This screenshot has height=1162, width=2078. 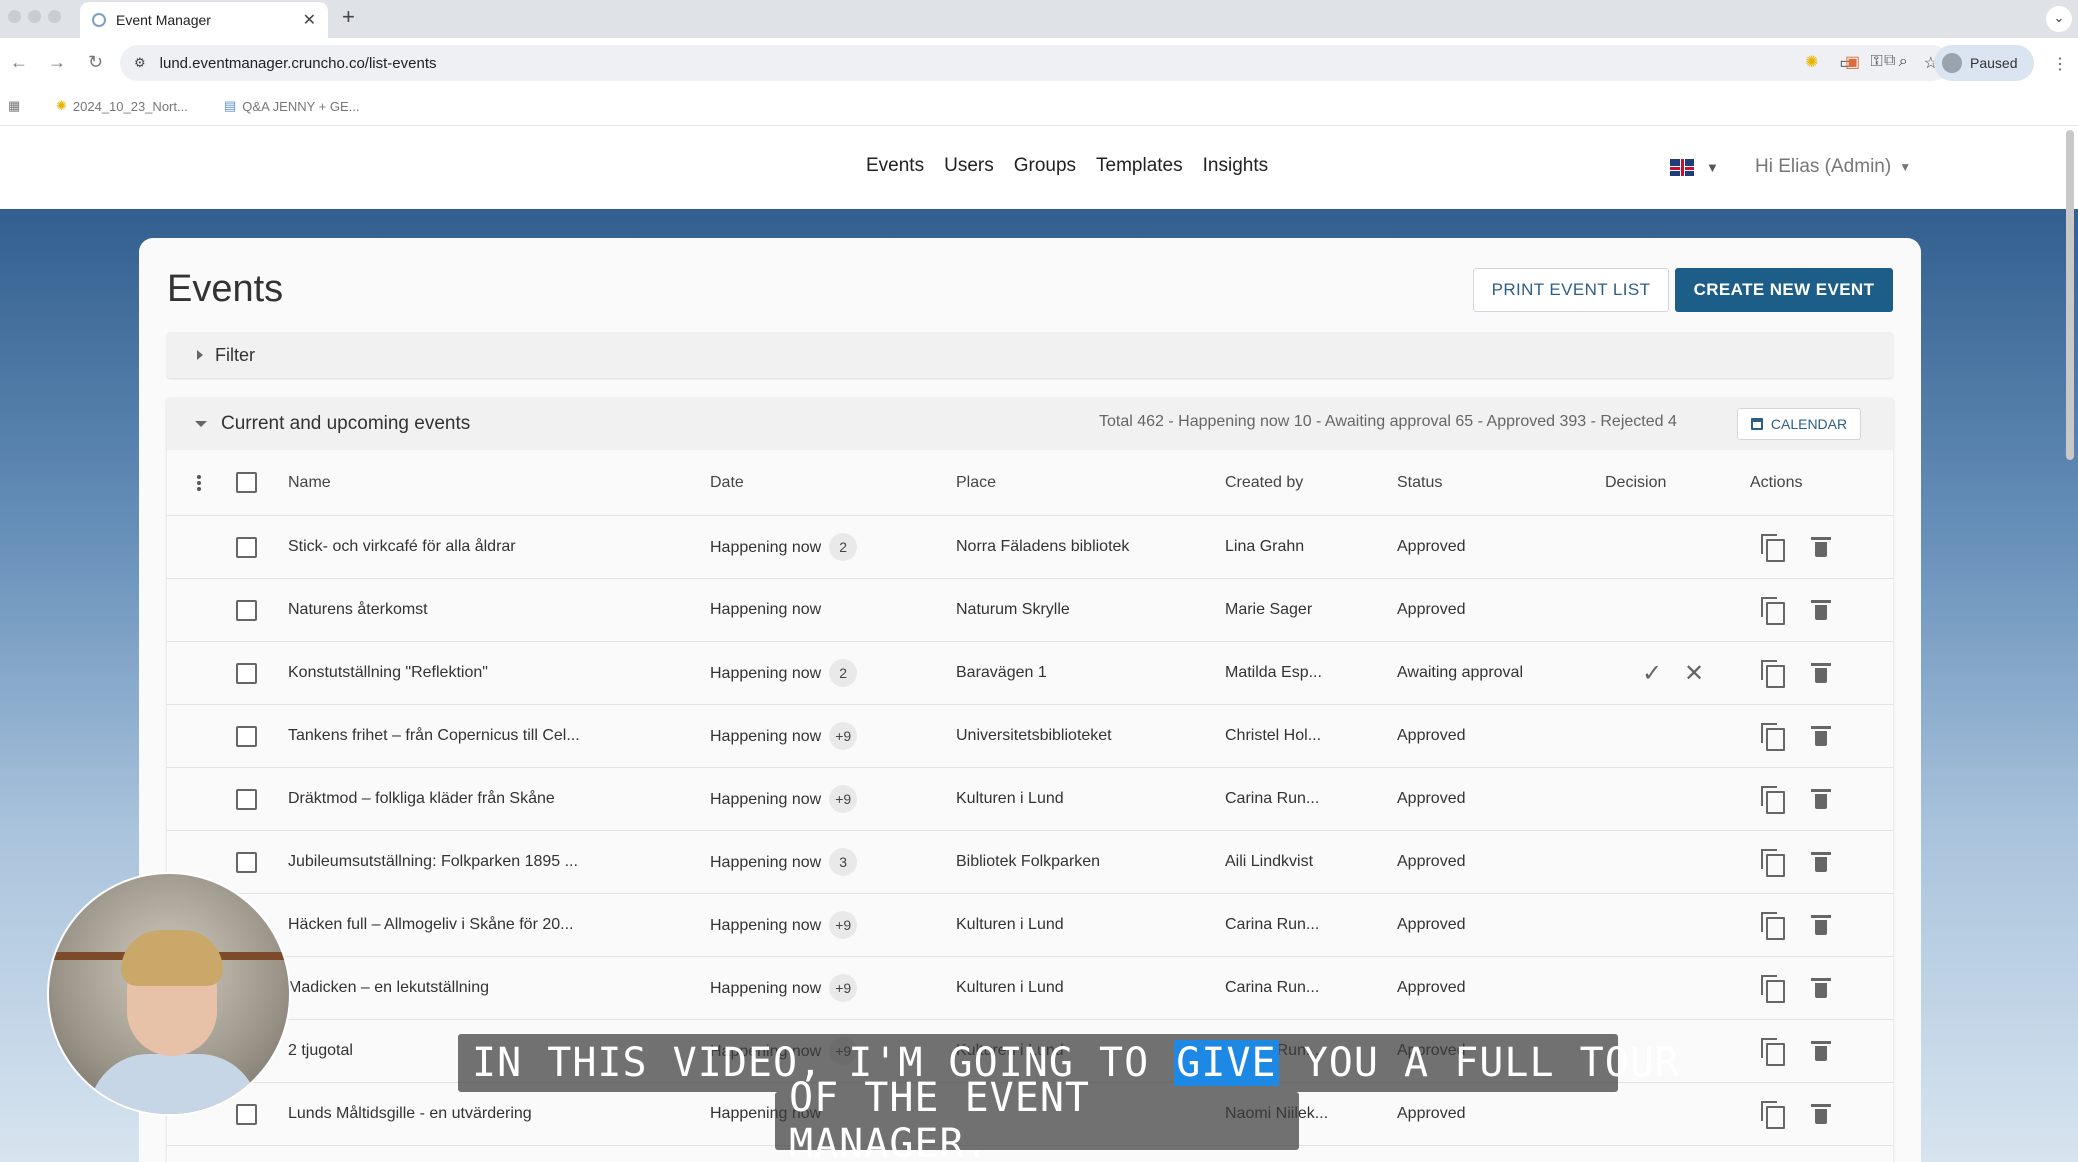 What do you see at coordinates (410, 1114) in the screenshot?
I see `event-name: Lunds Måltidsgille - en utvärdering` at bounding box center [410, 1114].